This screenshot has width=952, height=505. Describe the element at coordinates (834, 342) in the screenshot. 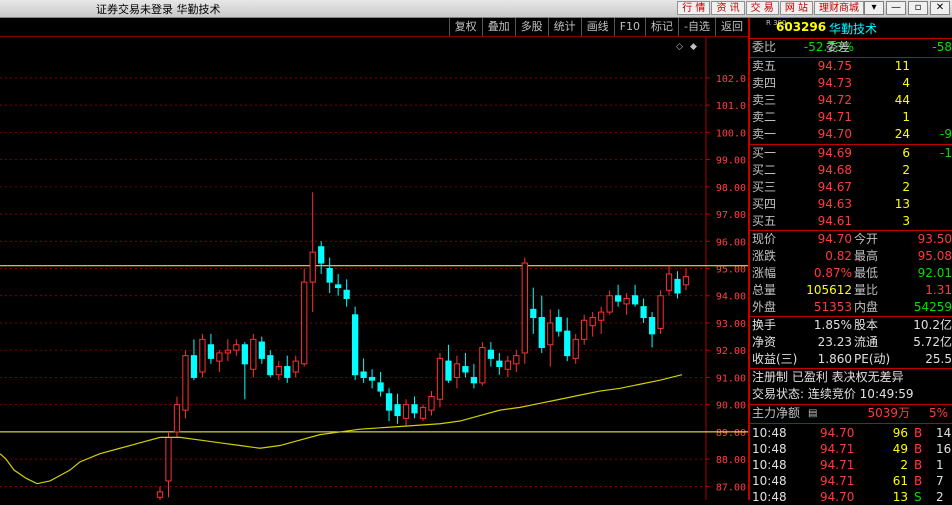

I see `fundamental-value: 23.23` at that location.